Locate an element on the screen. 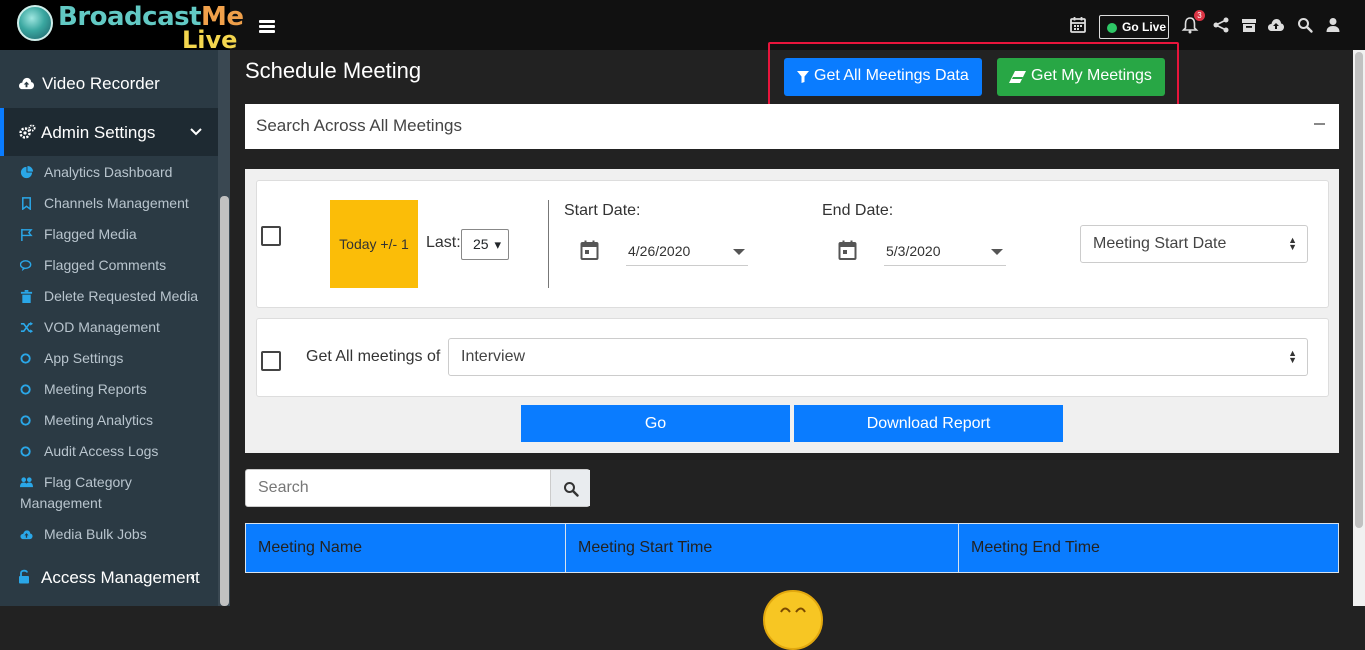  user-icon is located at coordinates (1333, 25).